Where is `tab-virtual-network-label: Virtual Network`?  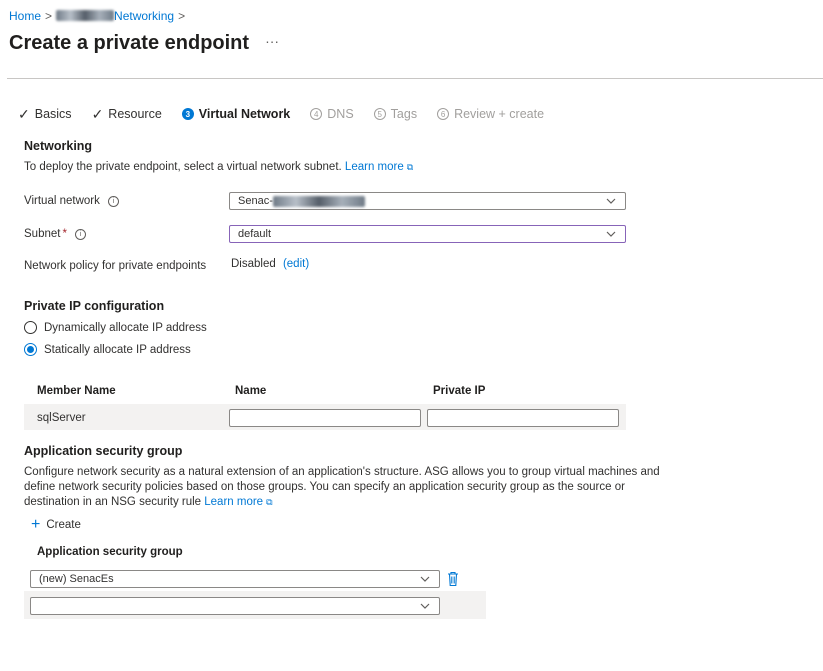 tab-virtual-network-label: Virtual Network is located at coordinates (244, 114).